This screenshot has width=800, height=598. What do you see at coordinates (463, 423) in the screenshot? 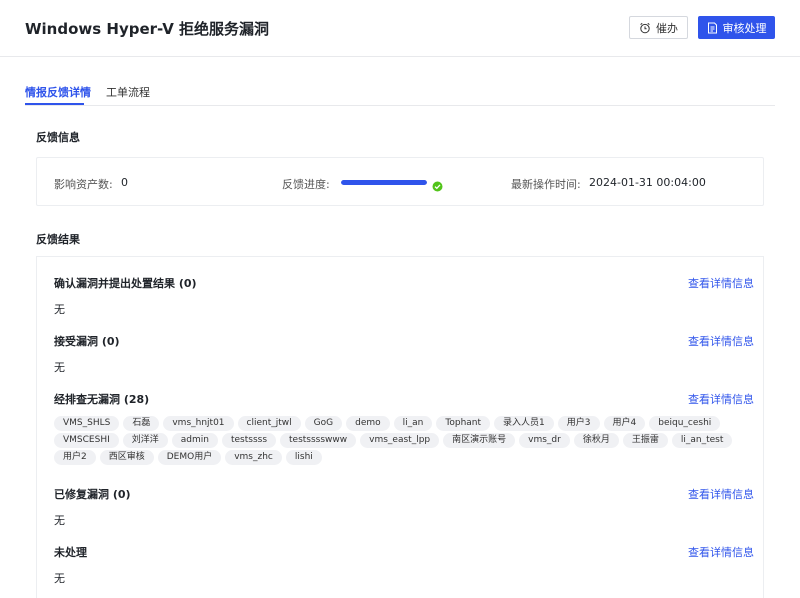
I see `user-tag: Tophant` at bounding box center [463, 423].